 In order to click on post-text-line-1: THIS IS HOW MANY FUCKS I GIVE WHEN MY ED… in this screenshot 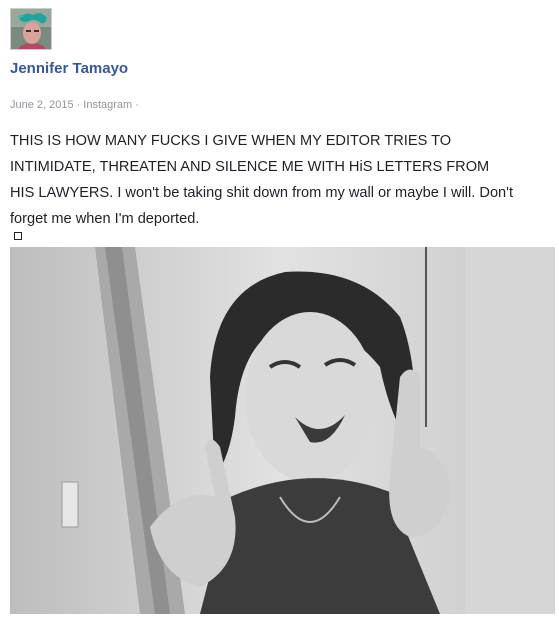, I will do `click(231, 141)`.